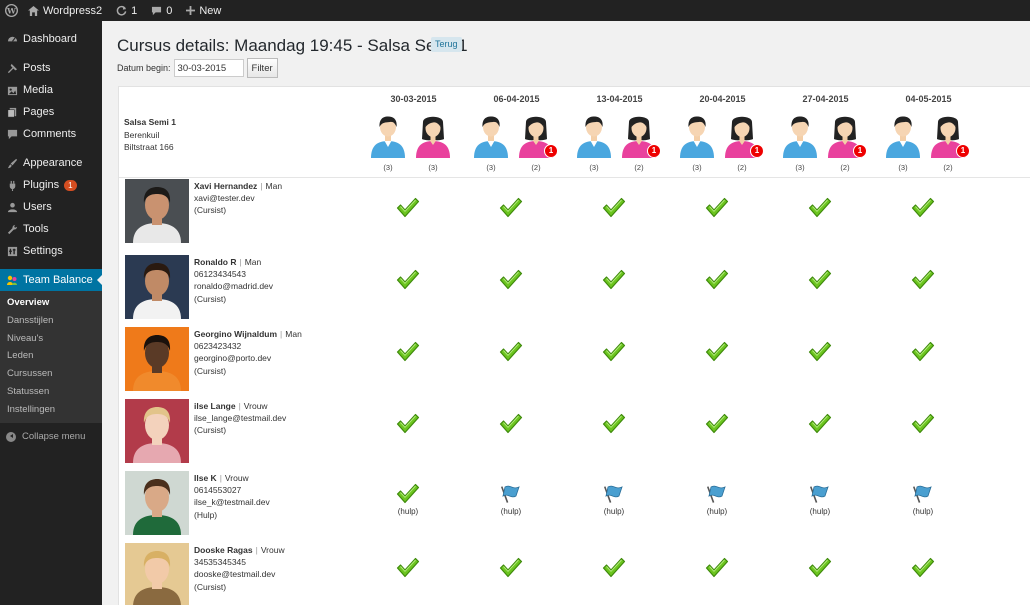 This screenshot has width=1030, height=605. I want to click on member-name: Georgino Wijnaldum, so click(235, 334).